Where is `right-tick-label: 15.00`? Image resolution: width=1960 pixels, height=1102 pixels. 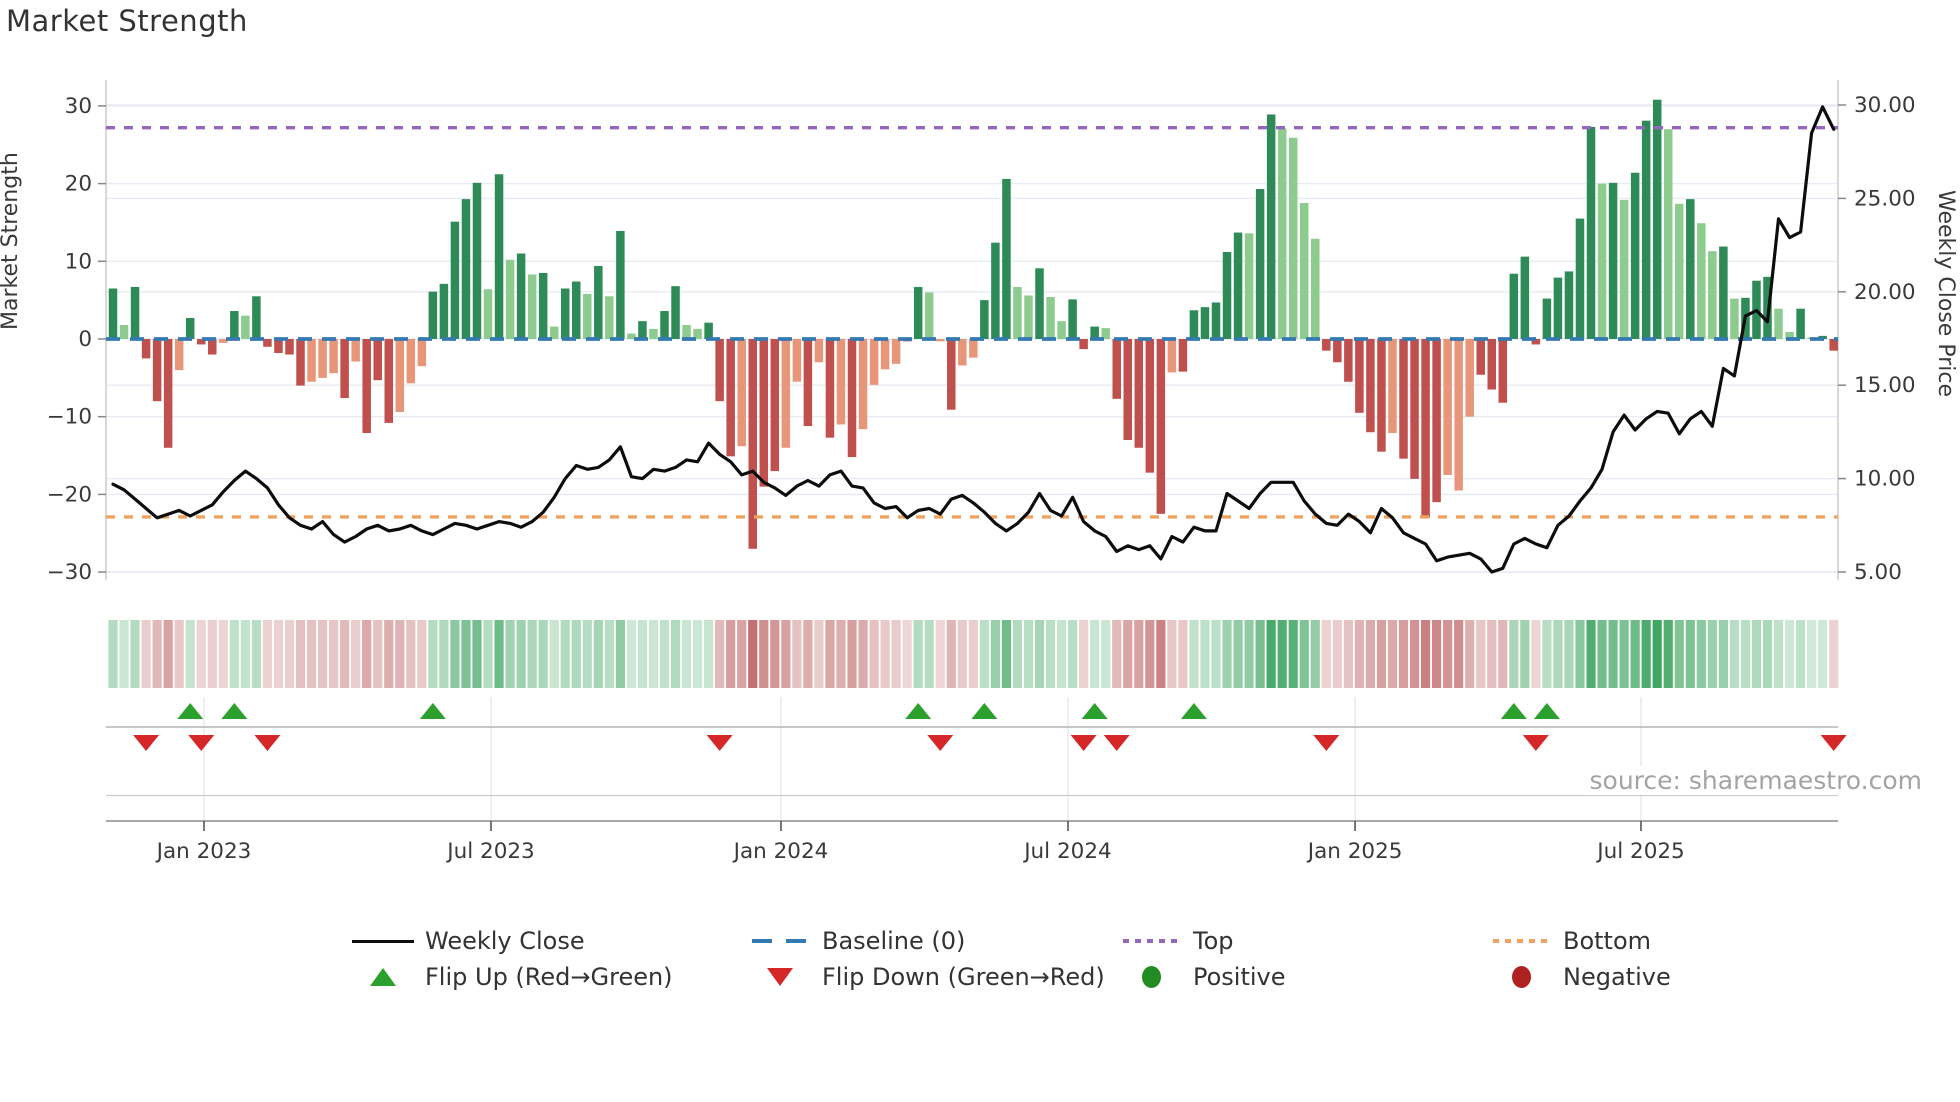
right-tick-label: 15.00 is located at coordinates (1885, 385).